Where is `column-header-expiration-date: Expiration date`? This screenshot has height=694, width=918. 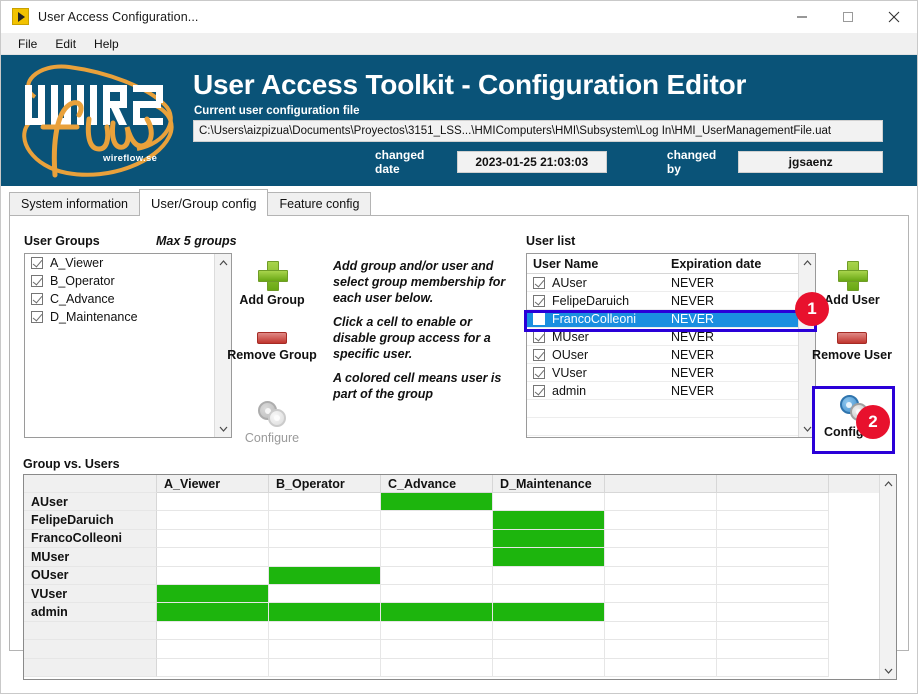 column-header-expiration-date: Expiration date is located at coordinates (732, 264).